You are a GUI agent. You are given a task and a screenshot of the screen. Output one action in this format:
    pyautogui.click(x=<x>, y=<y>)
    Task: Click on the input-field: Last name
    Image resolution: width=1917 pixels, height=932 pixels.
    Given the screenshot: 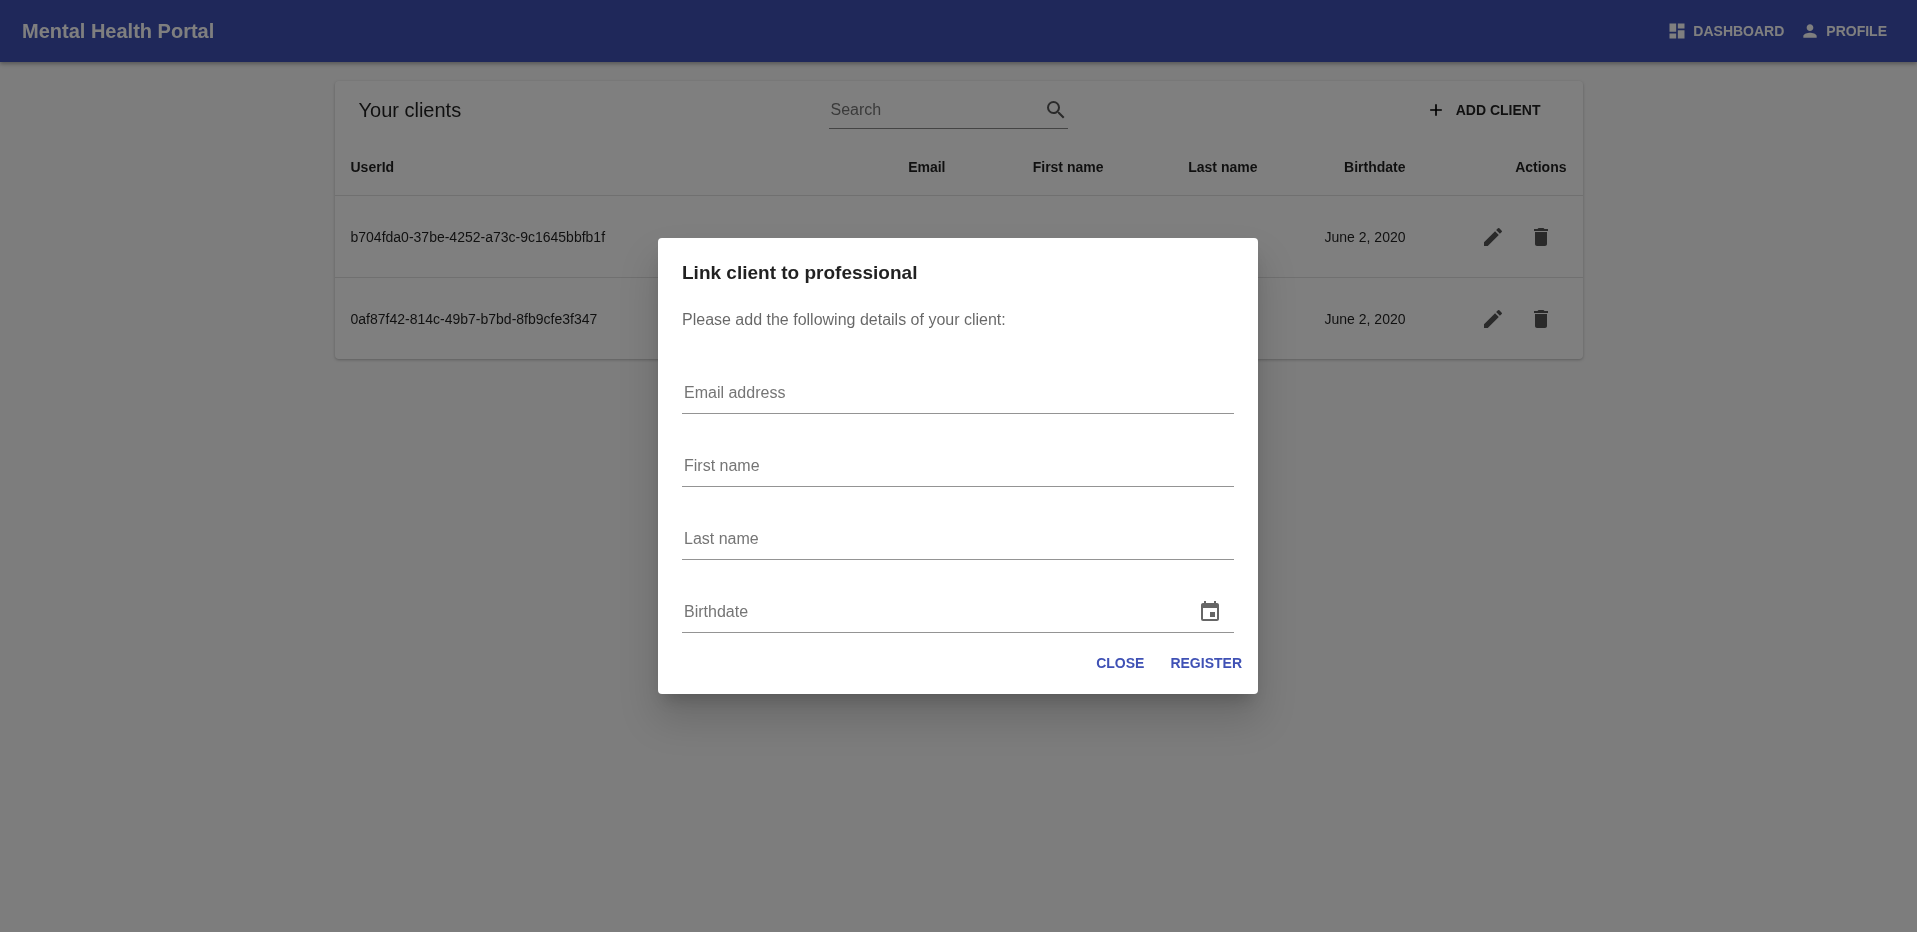 What is the action you would take?
    pyautogui.click(x=958, y=538)
    